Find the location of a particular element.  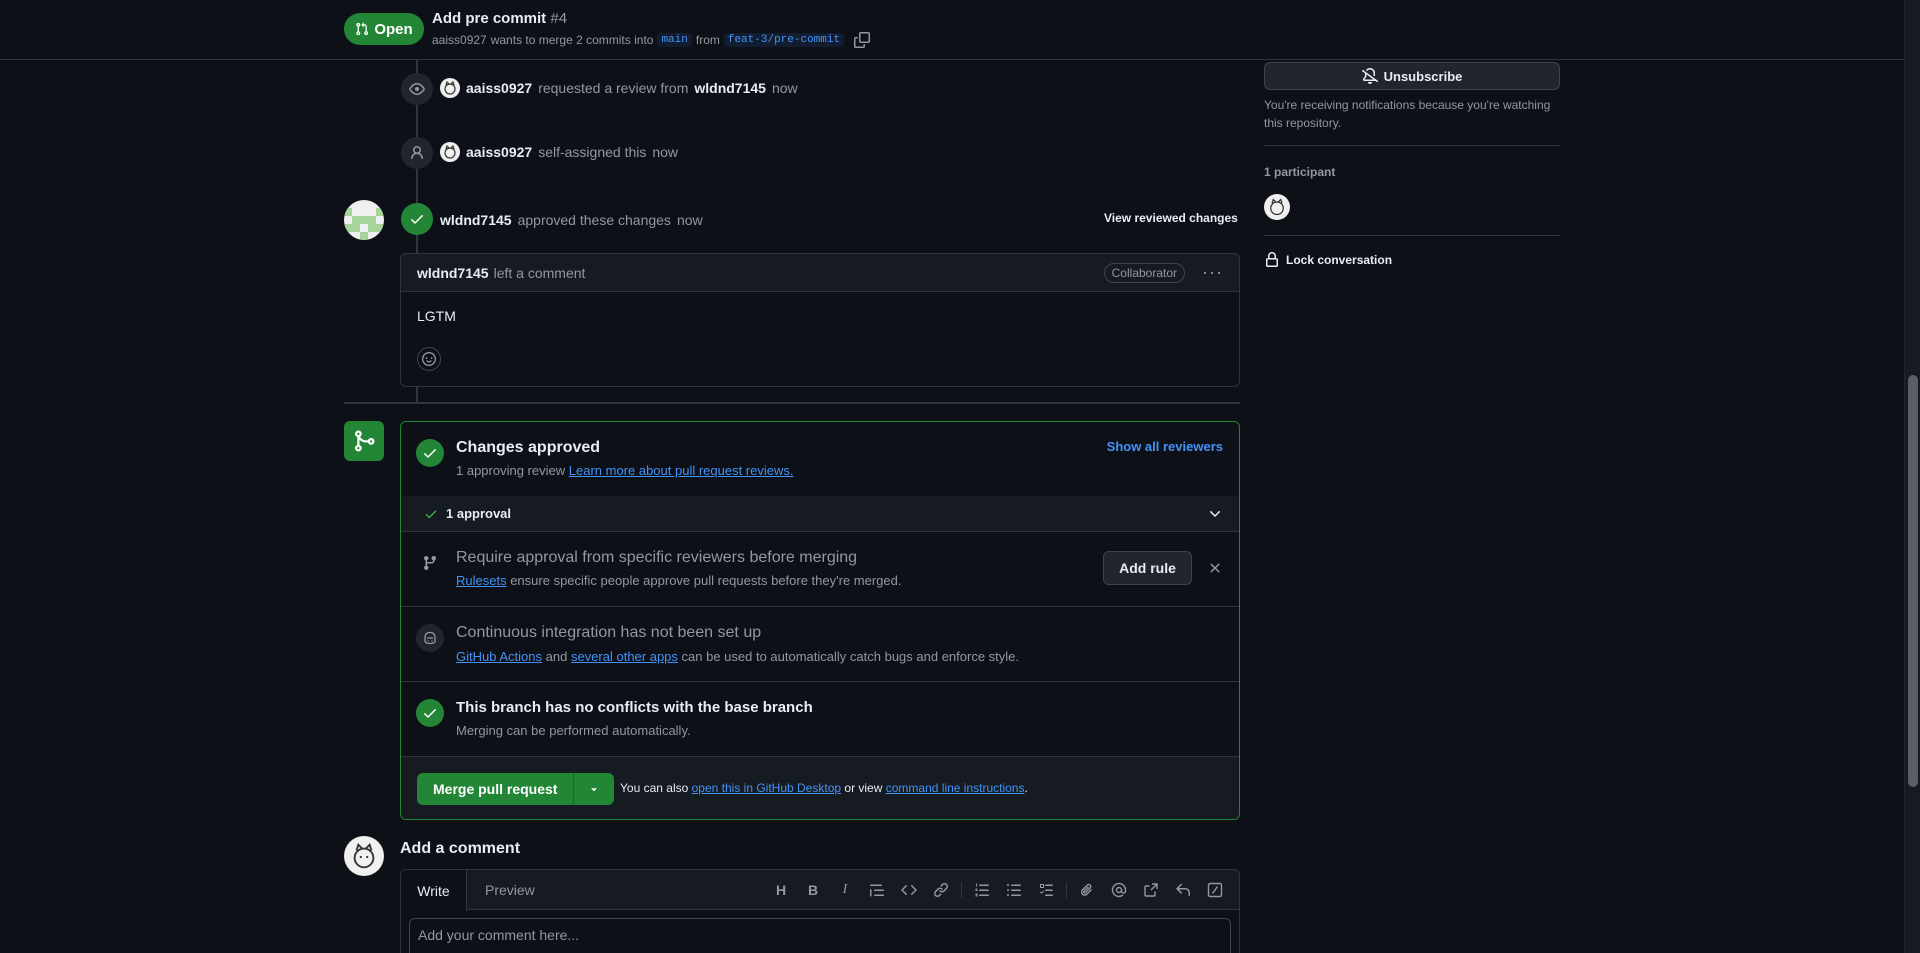

merge-options-dropdown is located at coordinates (594, 789).